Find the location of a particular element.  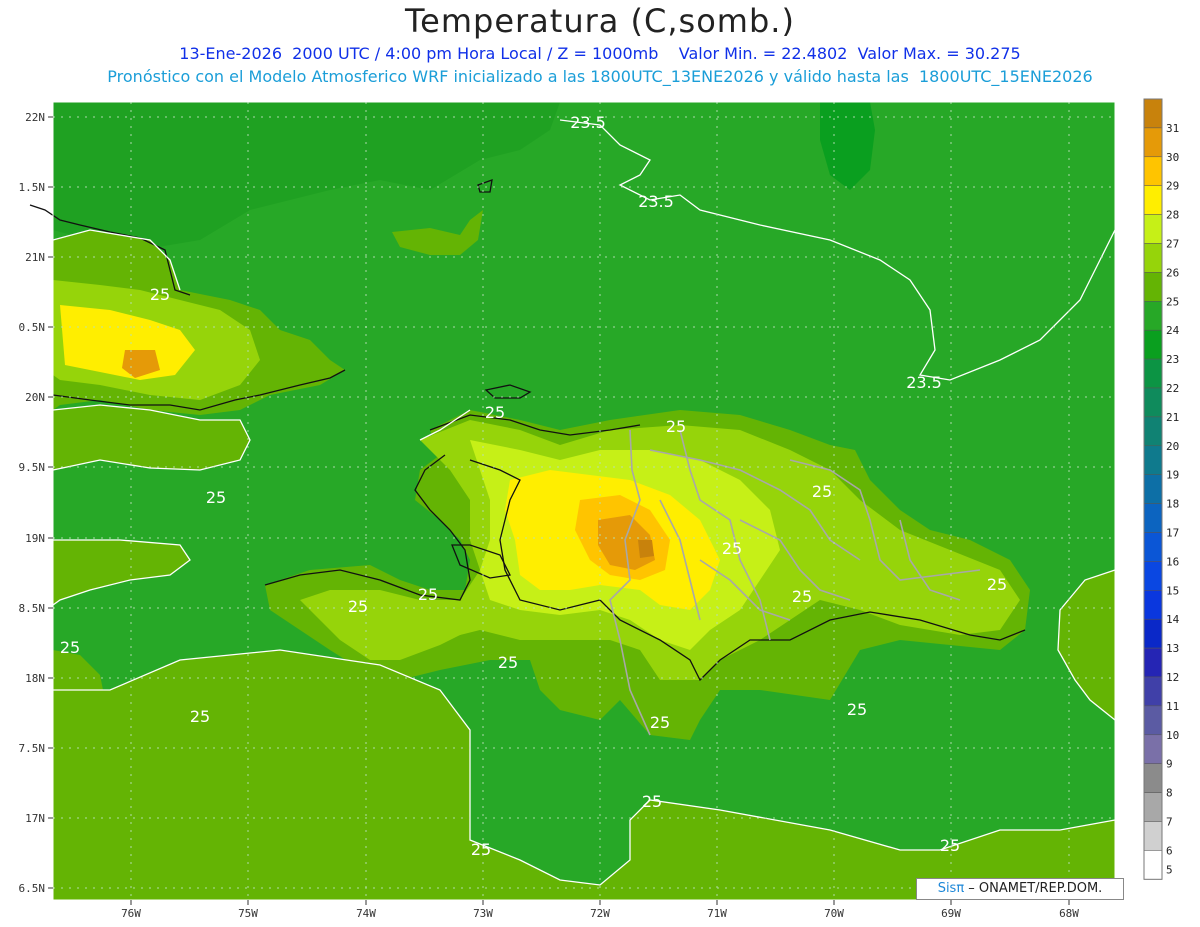

y-tick-label: 0.5N is located at coordinates (32, 327).